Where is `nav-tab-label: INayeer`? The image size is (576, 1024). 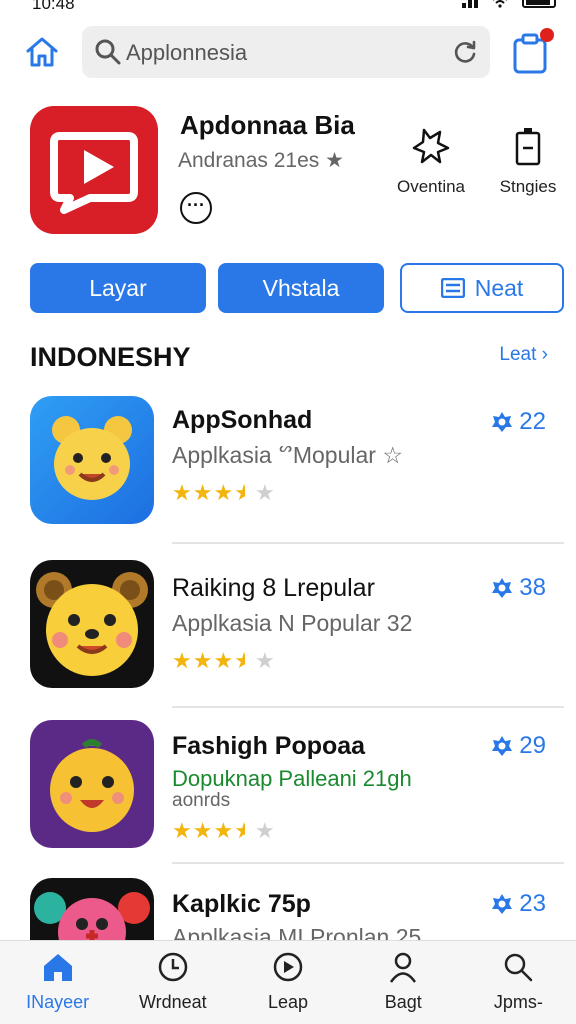
nav-tab-label: INayeer is located at coordinates (58, 1002).